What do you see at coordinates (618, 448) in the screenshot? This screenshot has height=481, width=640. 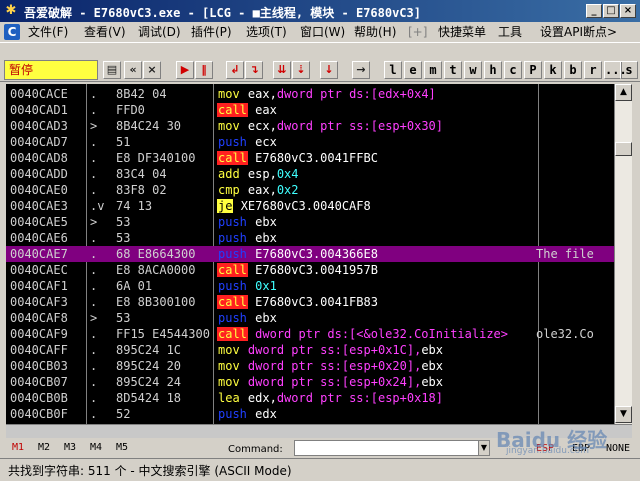 I see `register-none: NONE` at bounding box center [618, 448].